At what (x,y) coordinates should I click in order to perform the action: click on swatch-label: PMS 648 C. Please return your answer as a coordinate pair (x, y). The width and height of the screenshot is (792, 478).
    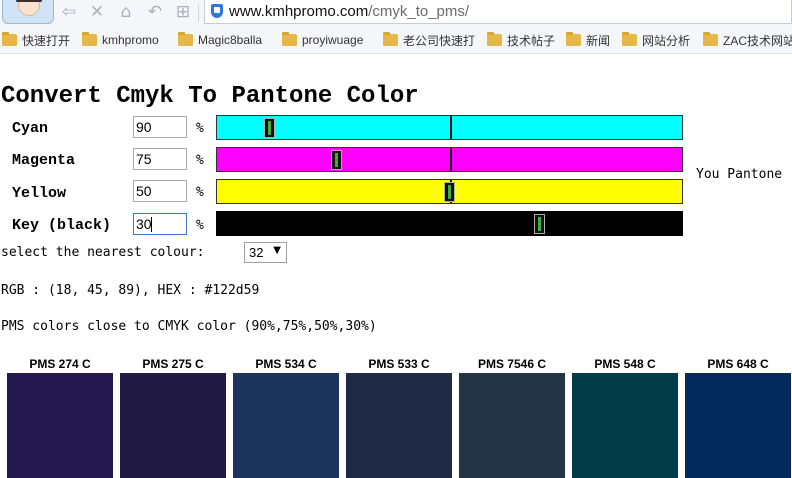
    Looking at the image, I should click on (738, 364).